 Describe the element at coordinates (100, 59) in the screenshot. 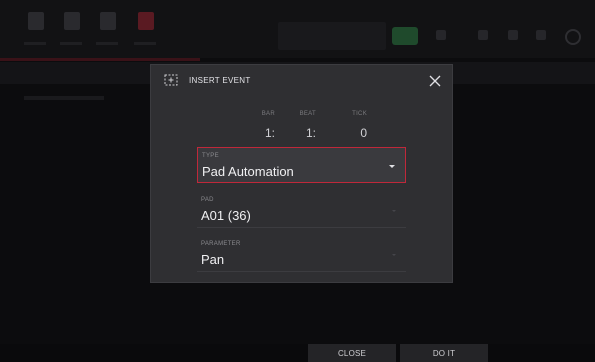

I see `active-tab-indicator` at that location.